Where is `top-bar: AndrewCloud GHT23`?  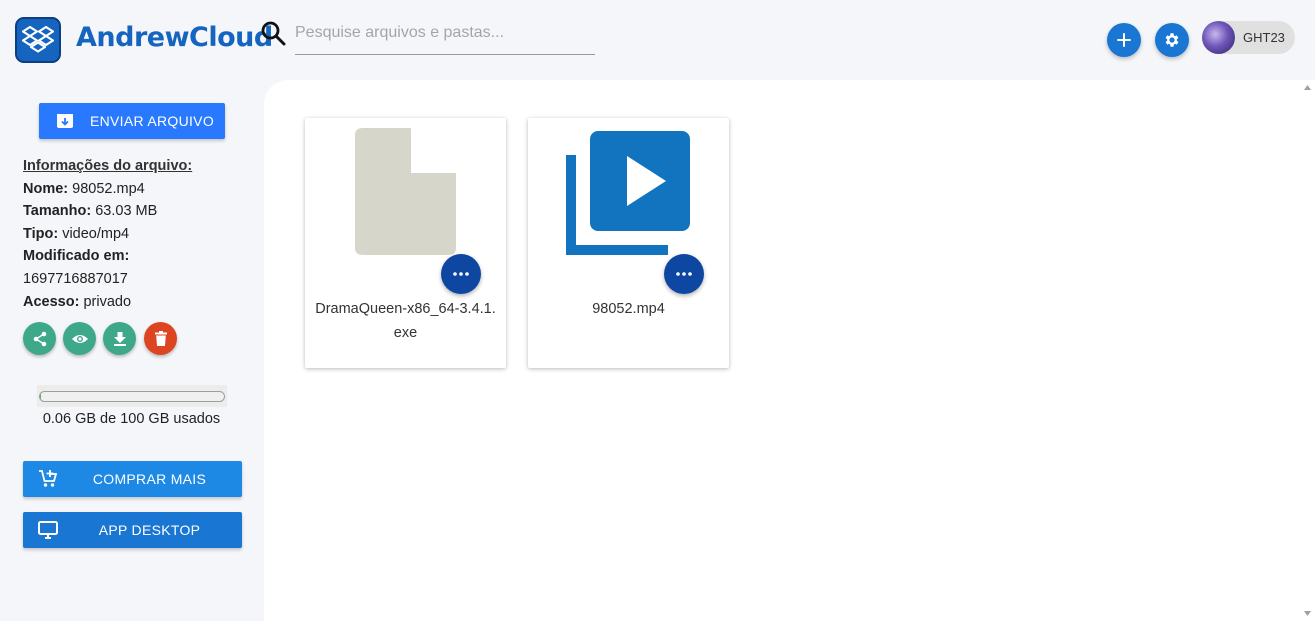
top-bar: AndrewCloud GHT23 is located at coordinates (657, 40).